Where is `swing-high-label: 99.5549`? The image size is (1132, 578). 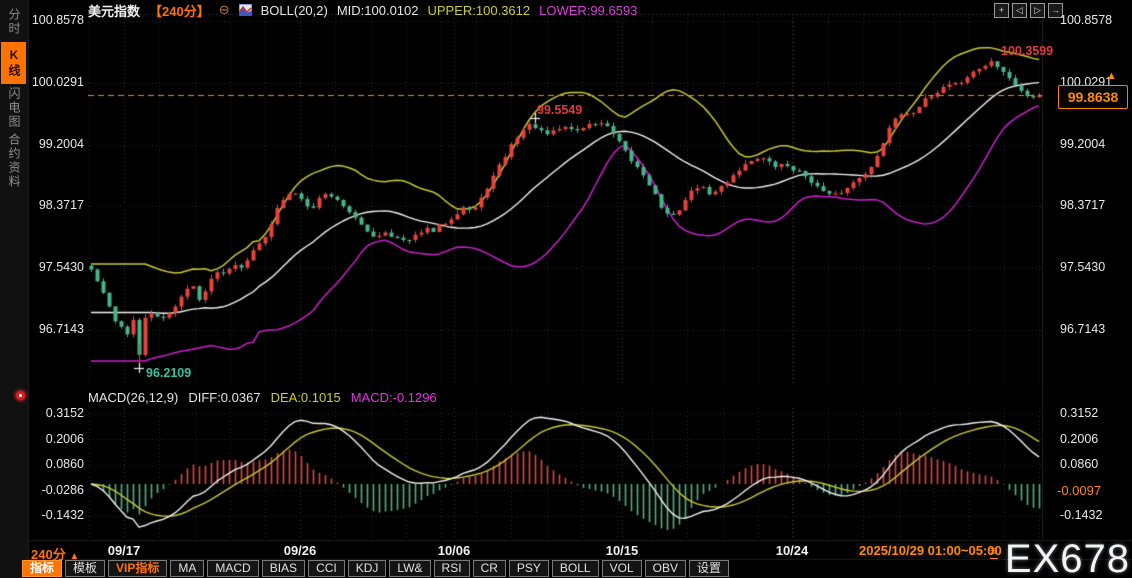
swing-high-label: 99.5549 is located at coordinates (560, 110).